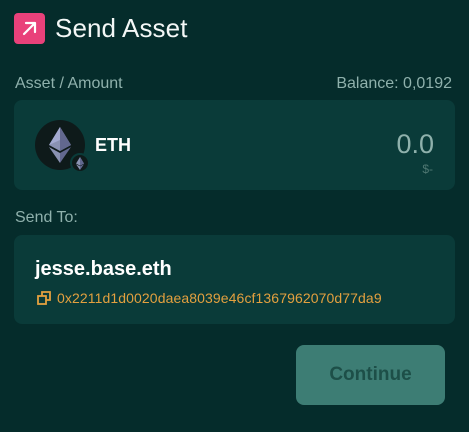  I want to click on header: Send Asset, so click(101, 28).